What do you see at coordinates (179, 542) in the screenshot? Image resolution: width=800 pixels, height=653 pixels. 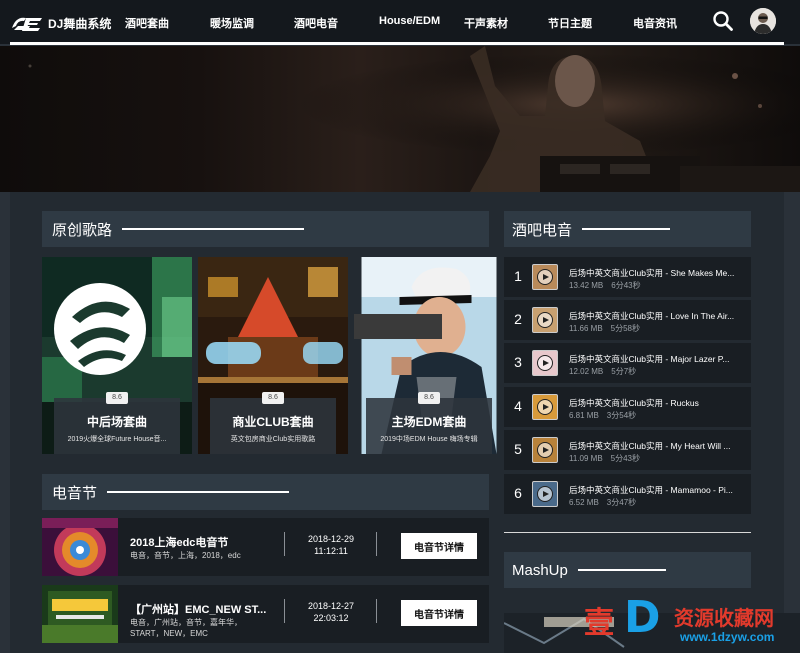 I see `festival-title: 2018上海edc电音节` at bounding box center [179, 542].